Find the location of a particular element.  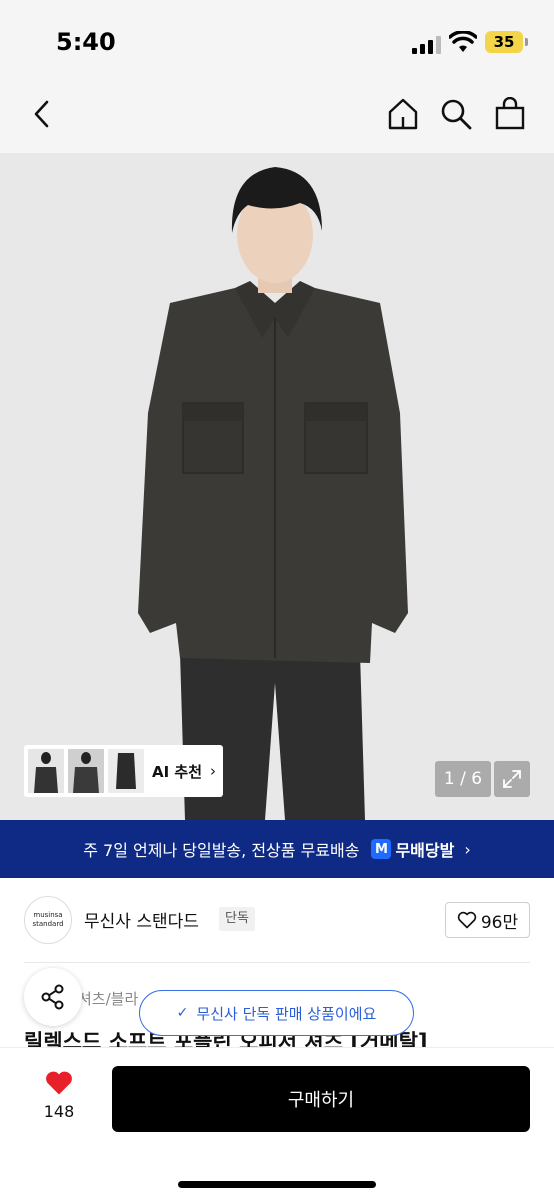

home-button is located at coordinates (403, 114).